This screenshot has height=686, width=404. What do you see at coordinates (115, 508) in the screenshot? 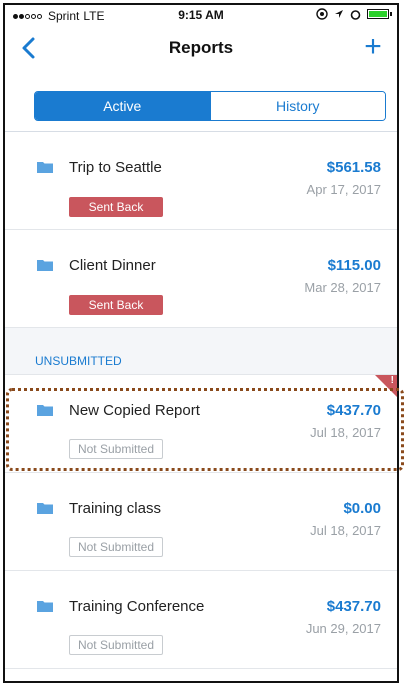
I see `report-title: Training class` at bounding box center [115, 508].